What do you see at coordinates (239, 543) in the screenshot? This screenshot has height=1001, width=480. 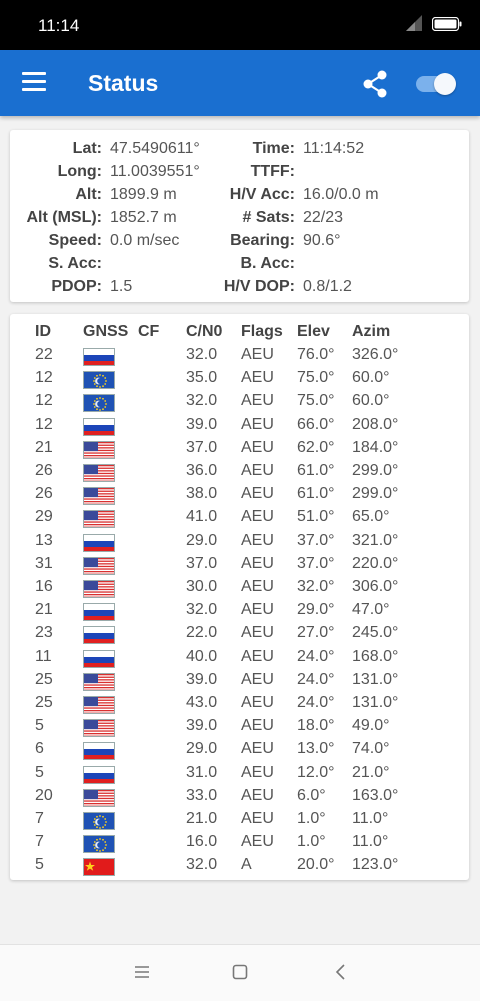 I see `table-row: 13 29.0 AEU 37.0° 321.0°` at bounding box center [239, 543].